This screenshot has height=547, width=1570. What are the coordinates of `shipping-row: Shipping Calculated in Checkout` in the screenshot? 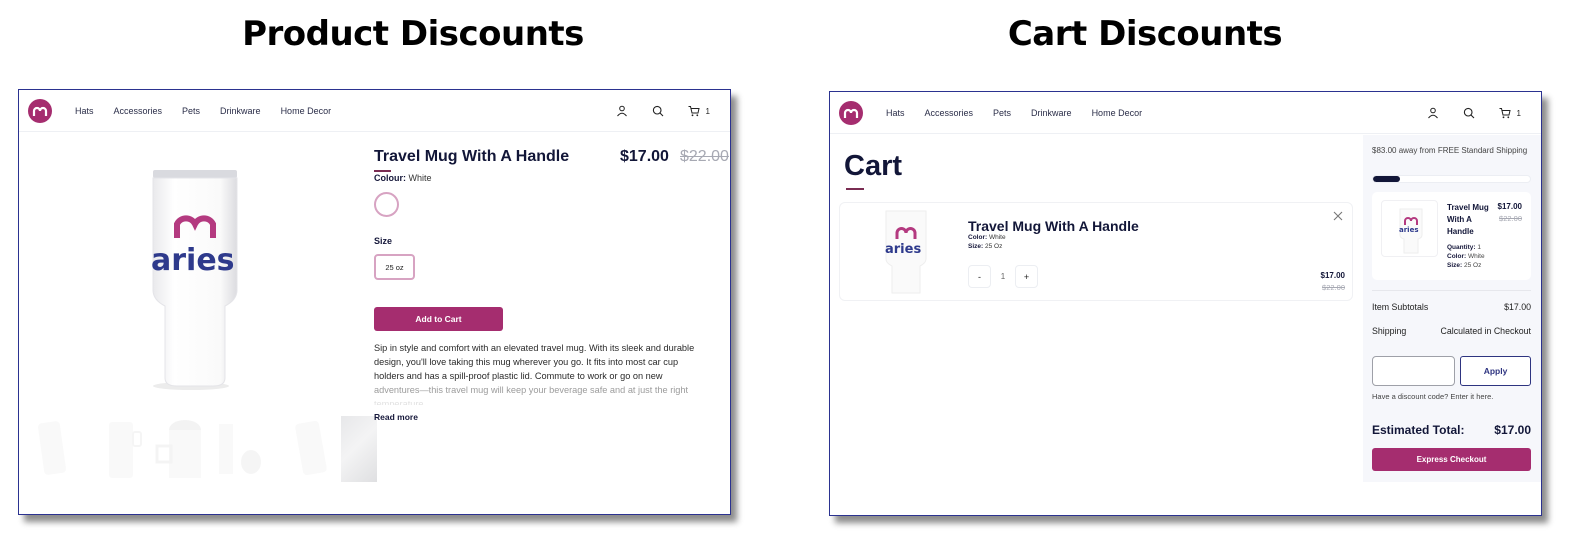 It's located at (1451, 331).